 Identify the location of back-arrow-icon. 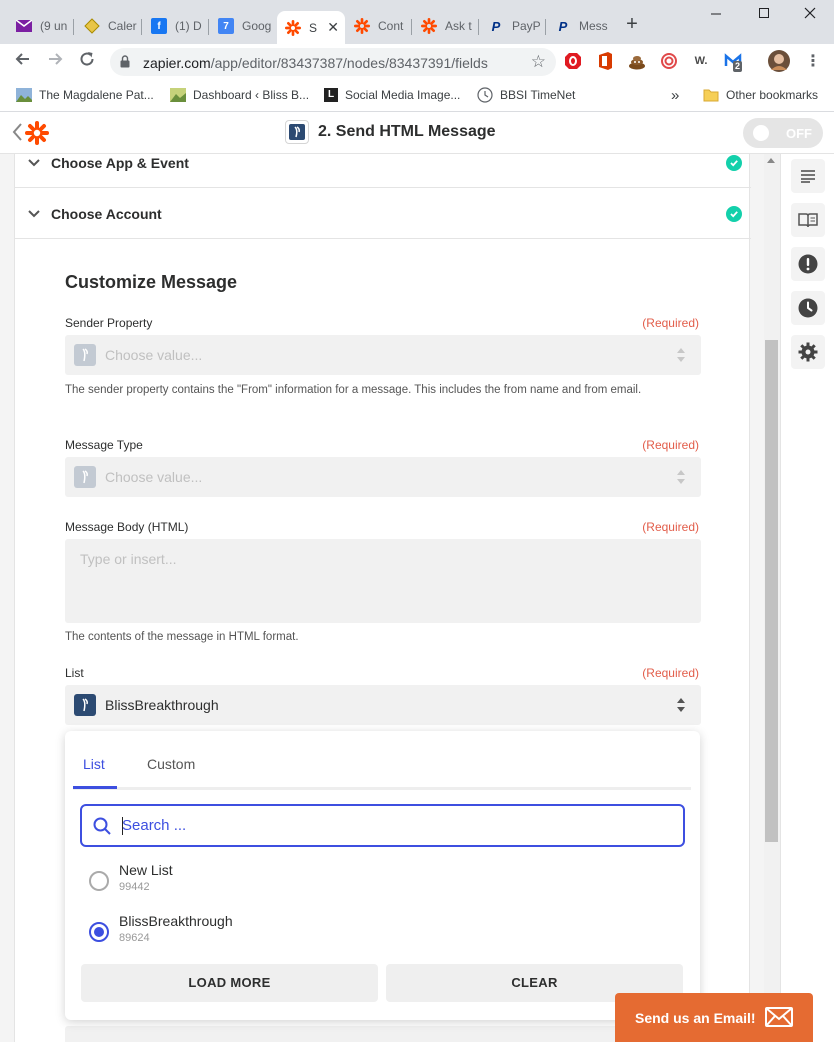
(23, 61).